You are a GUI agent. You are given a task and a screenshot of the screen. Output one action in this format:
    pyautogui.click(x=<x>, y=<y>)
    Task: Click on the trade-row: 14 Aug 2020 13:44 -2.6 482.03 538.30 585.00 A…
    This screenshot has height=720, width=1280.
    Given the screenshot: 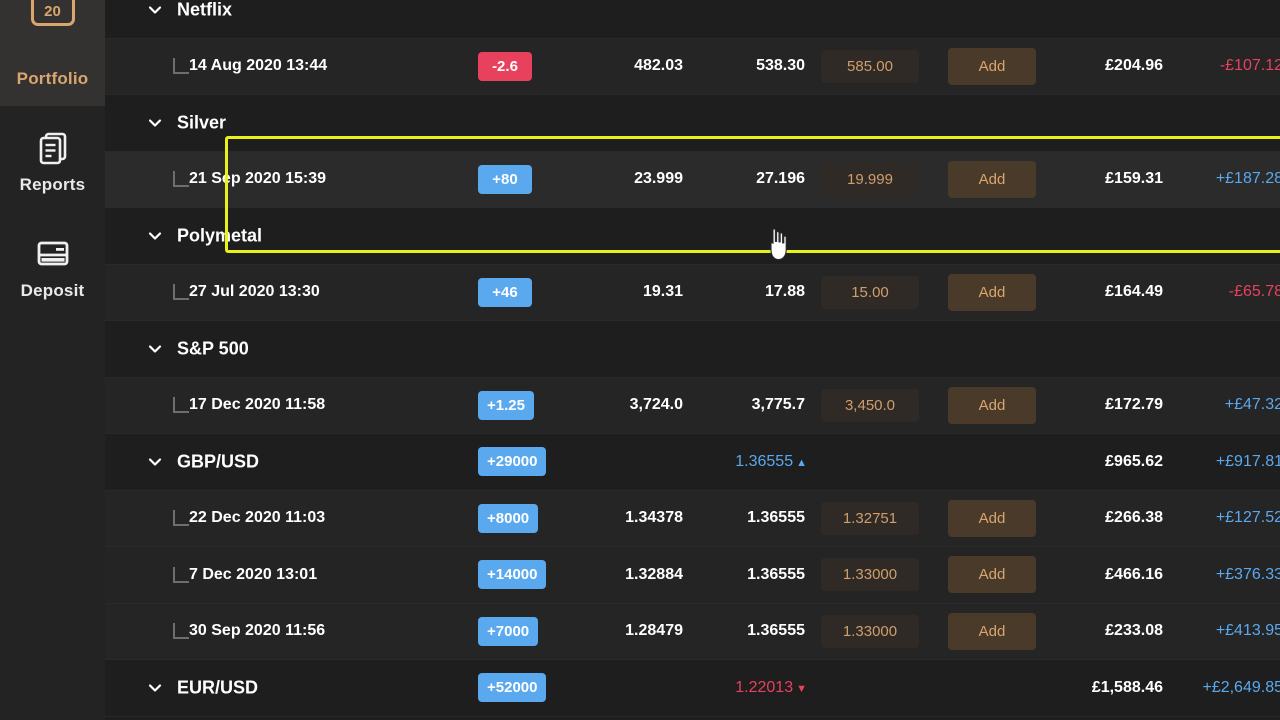 What is the action you would take?
    pyautogui.click(x=692, y=66)
    